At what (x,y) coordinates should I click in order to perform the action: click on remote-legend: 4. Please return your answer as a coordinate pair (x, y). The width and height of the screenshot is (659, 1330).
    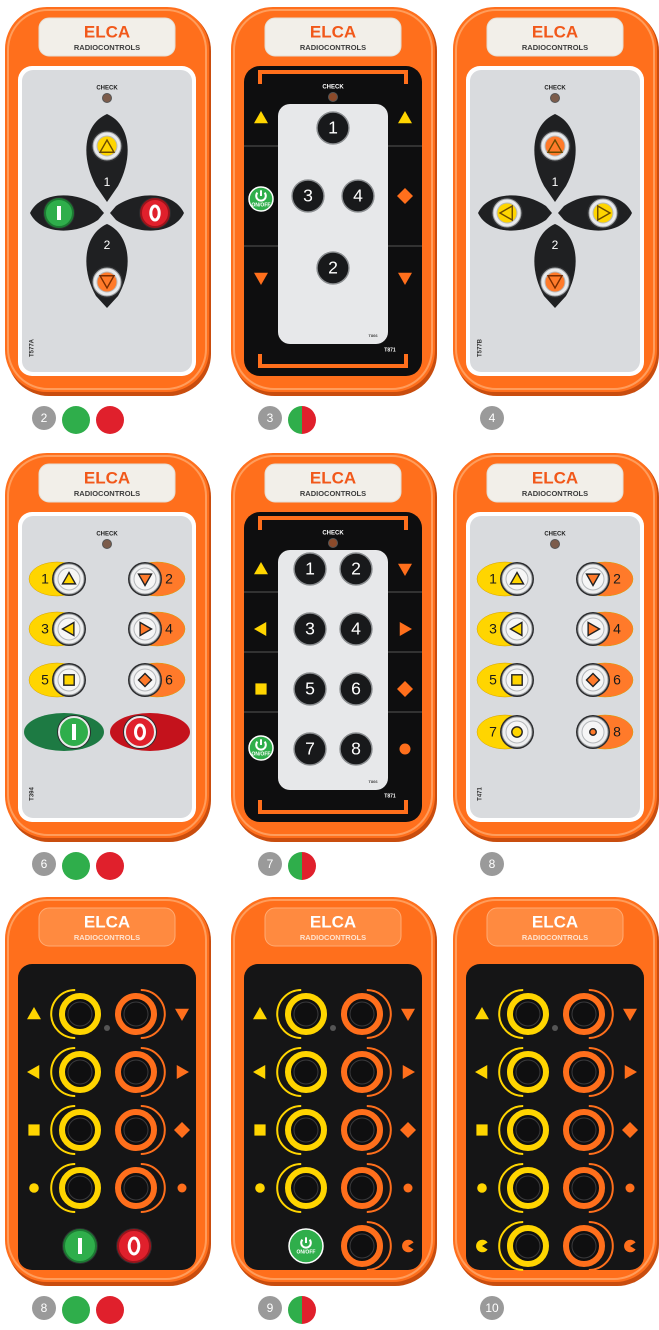
    Looking at the image, I should click on (555, 421).